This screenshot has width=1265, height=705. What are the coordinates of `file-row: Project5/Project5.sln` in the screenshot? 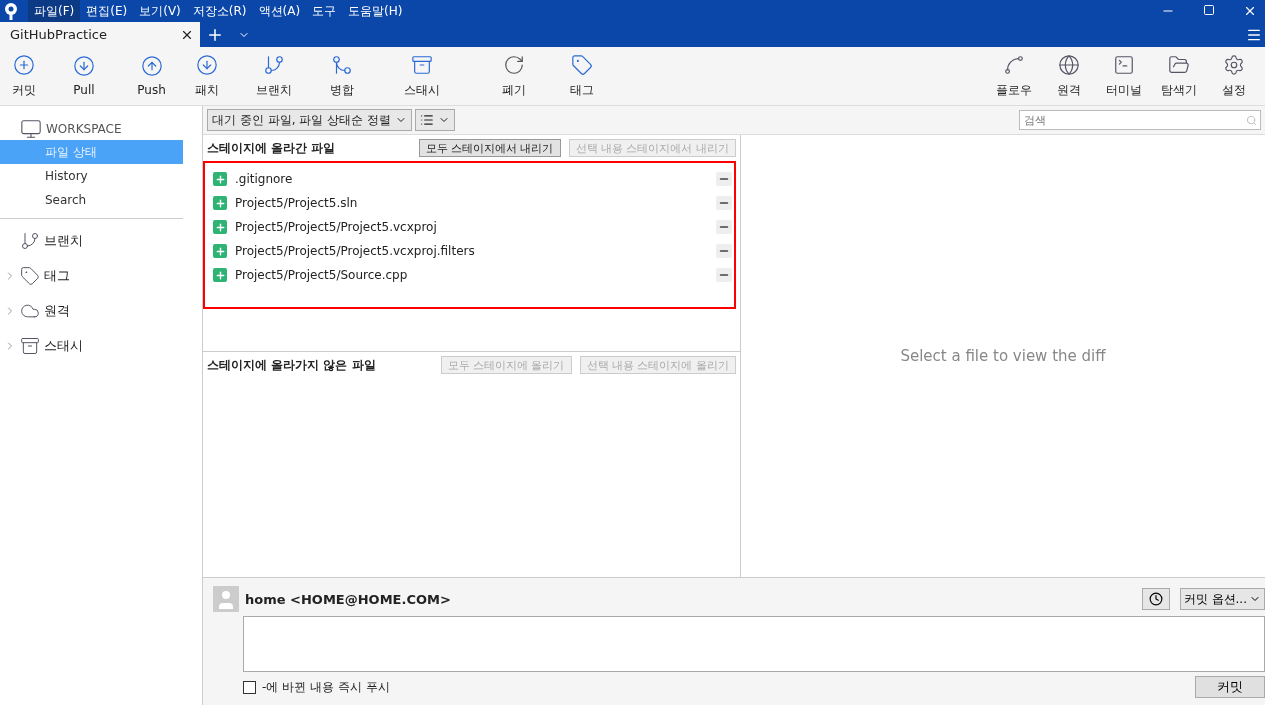 It's located at (469, 203).